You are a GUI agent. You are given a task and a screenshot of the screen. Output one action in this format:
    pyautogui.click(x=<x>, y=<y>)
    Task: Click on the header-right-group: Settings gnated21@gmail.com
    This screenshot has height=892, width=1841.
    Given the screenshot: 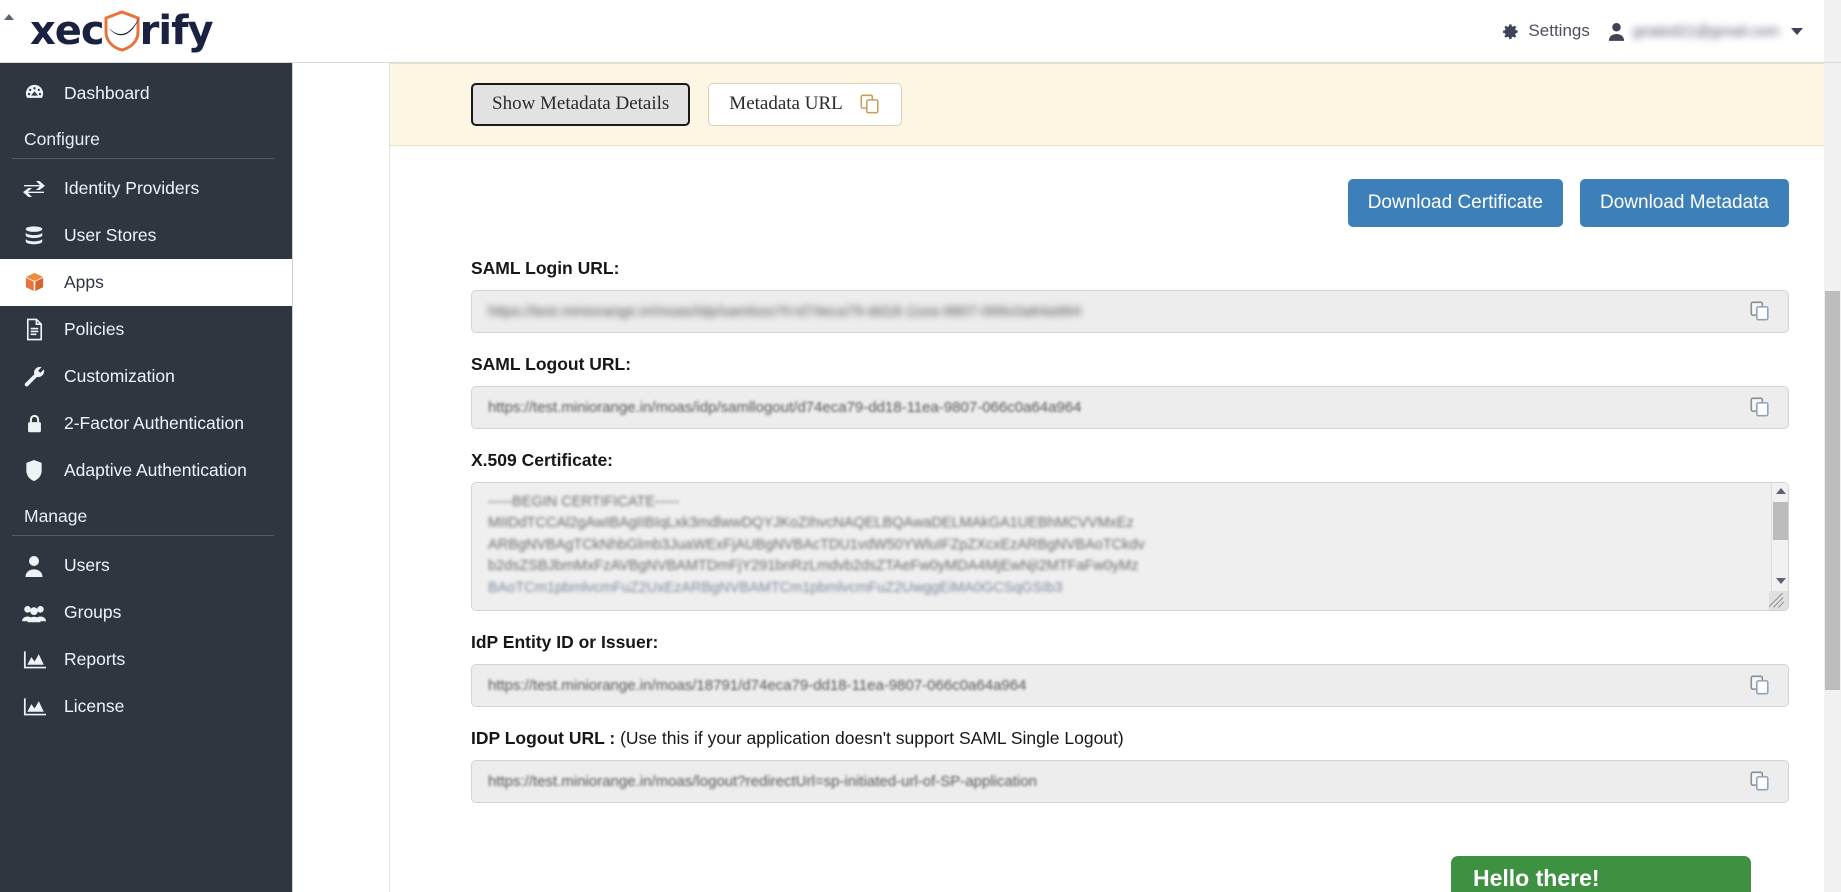 What is the action you would take?
    pyautogui.click(x=1671, y=31)
    